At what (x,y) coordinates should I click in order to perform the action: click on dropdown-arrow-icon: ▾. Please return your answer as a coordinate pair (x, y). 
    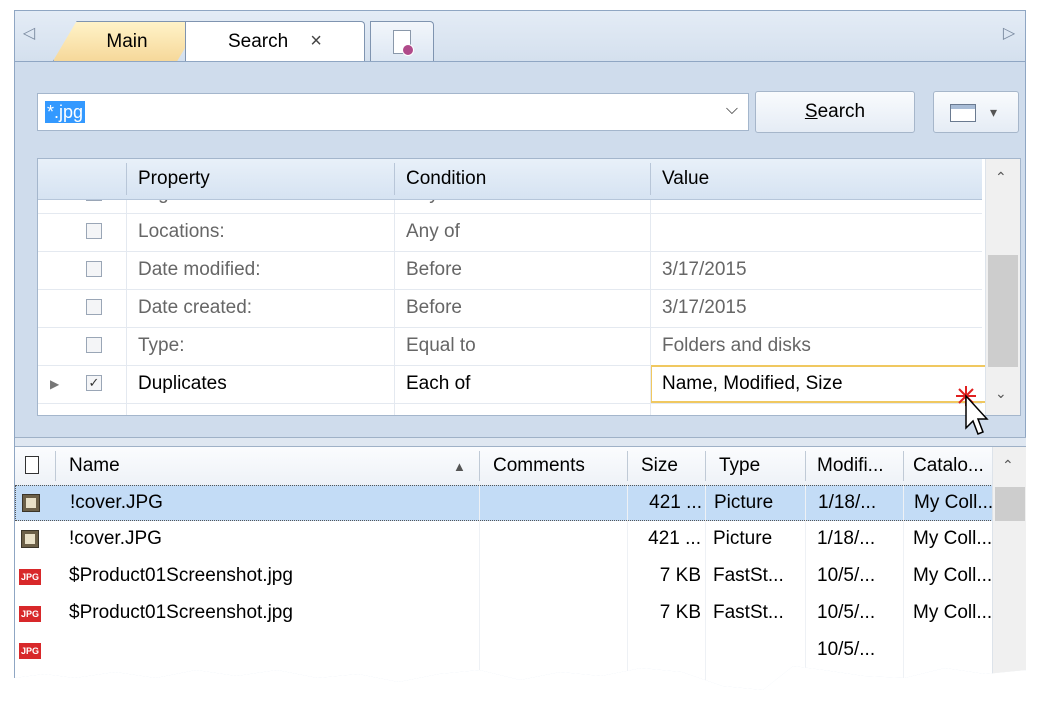
    Looking at the image, I should click on (994, 112).